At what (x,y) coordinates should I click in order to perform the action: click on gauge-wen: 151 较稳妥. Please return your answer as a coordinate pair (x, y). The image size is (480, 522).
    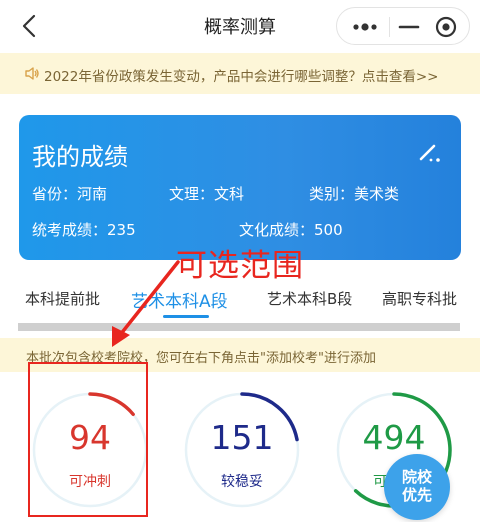
    Looking at the image, I should click on (242, 450).